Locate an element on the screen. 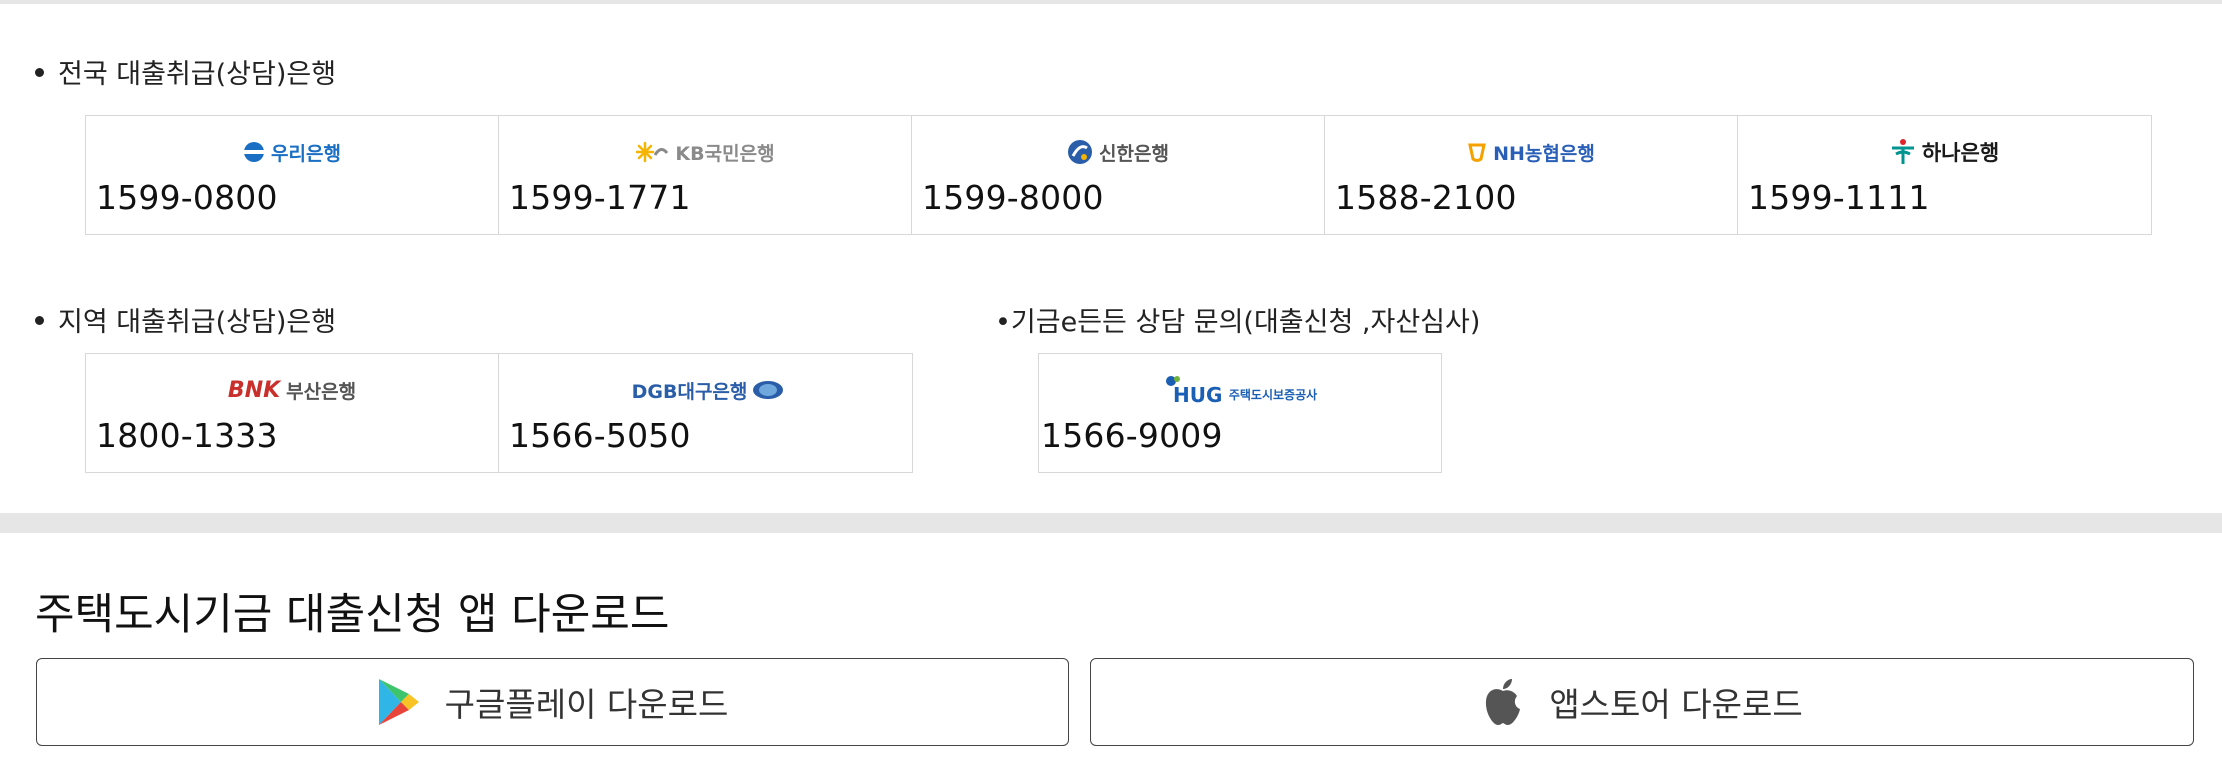  bank-card-shinhan: 신한은행 1599-8000 is located at coordinates (1118, 175).